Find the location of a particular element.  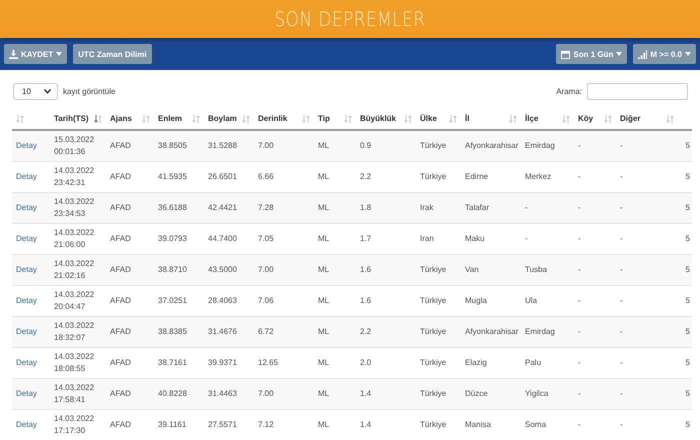

province-cell: Elazig is located at coordinates (476, 363).